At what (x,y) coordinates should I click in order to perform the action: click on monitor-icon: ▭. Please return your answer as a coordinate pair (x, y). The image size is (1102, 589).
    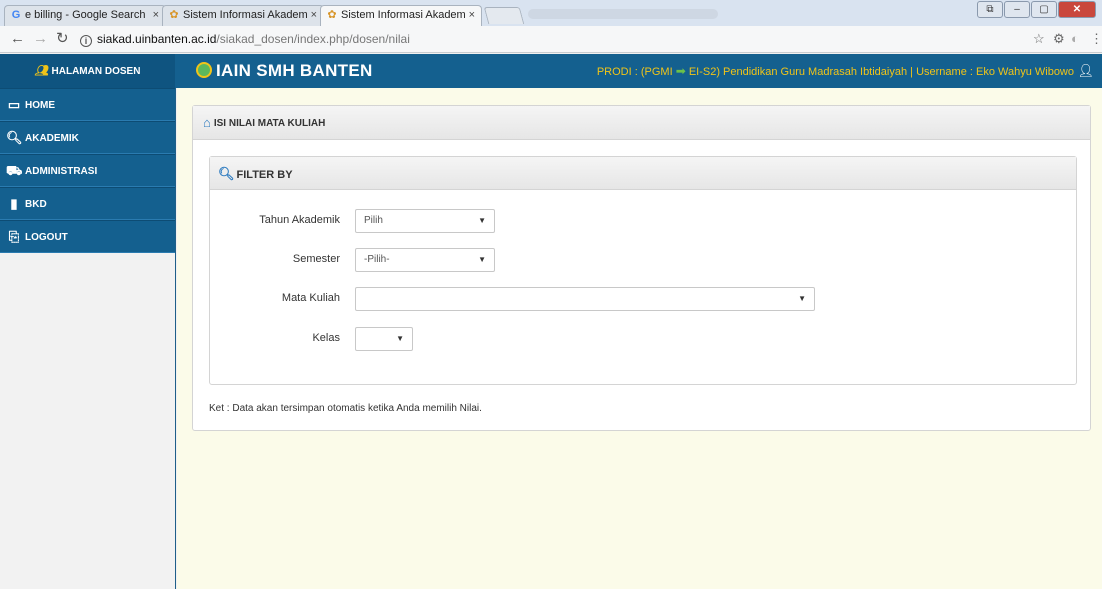
    Looking at the image, I should click on (14, 104).